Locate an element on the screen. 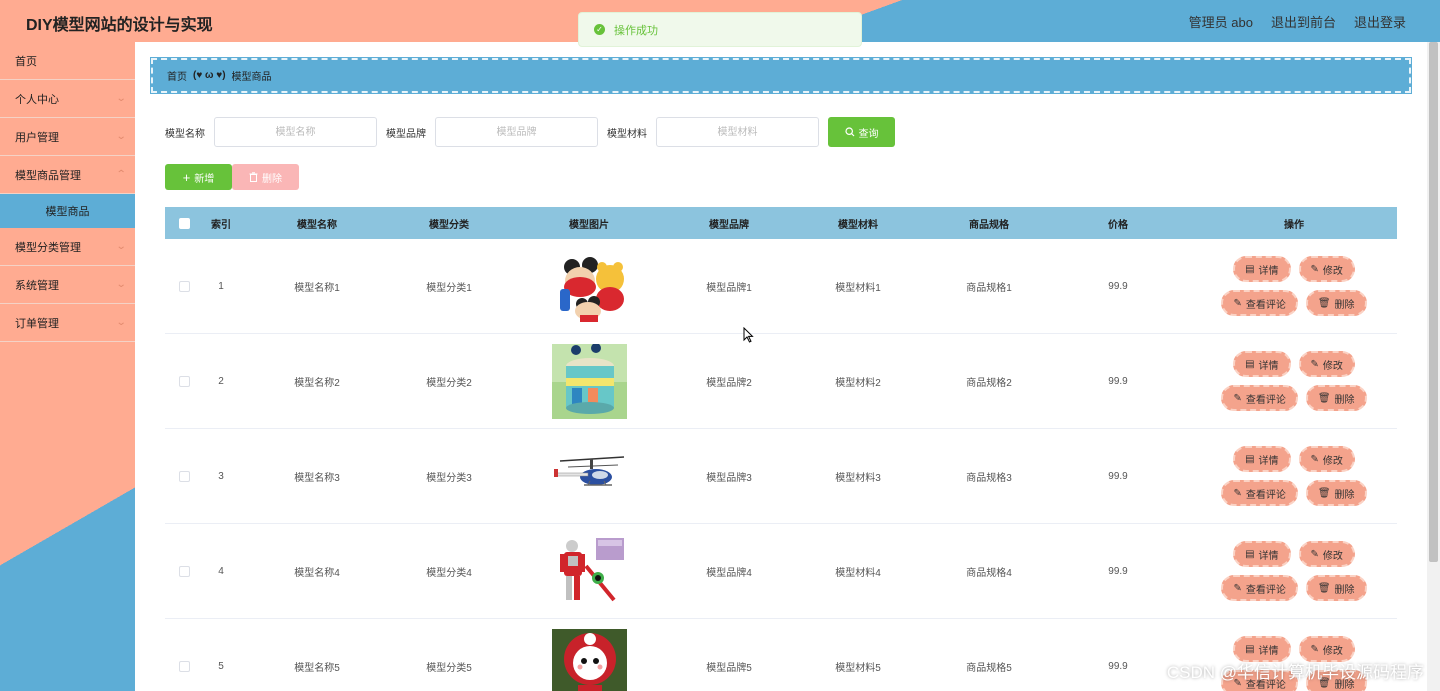 The image size is (1440, 691). column-header: 模型分类 is located at coordinates (449, 225).